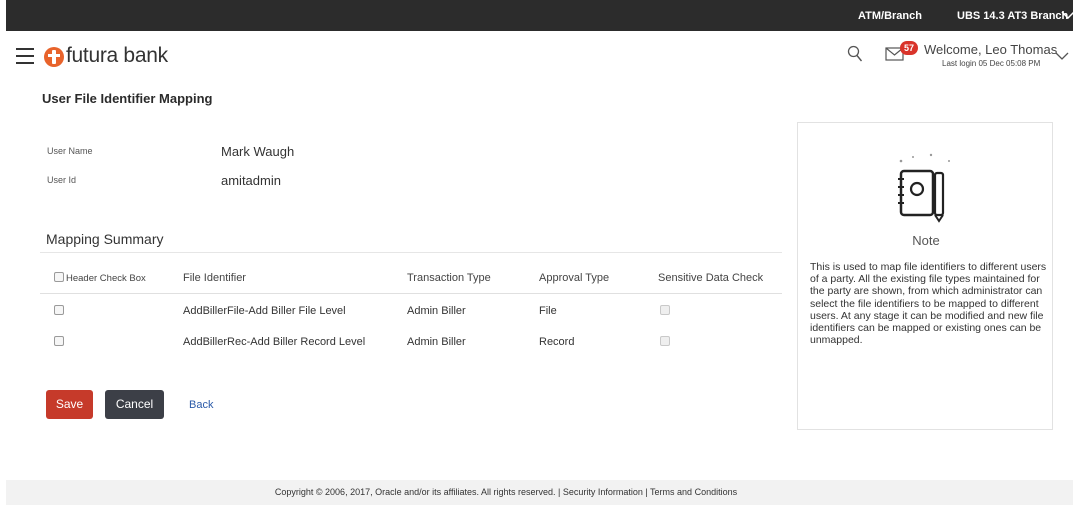 This screenshot has width=1073, height=510. What do you see at coordinates (574, 278) in the screenshot?
I see `column-header-approval-type: Approval Type` at bounding box center [574, 278].